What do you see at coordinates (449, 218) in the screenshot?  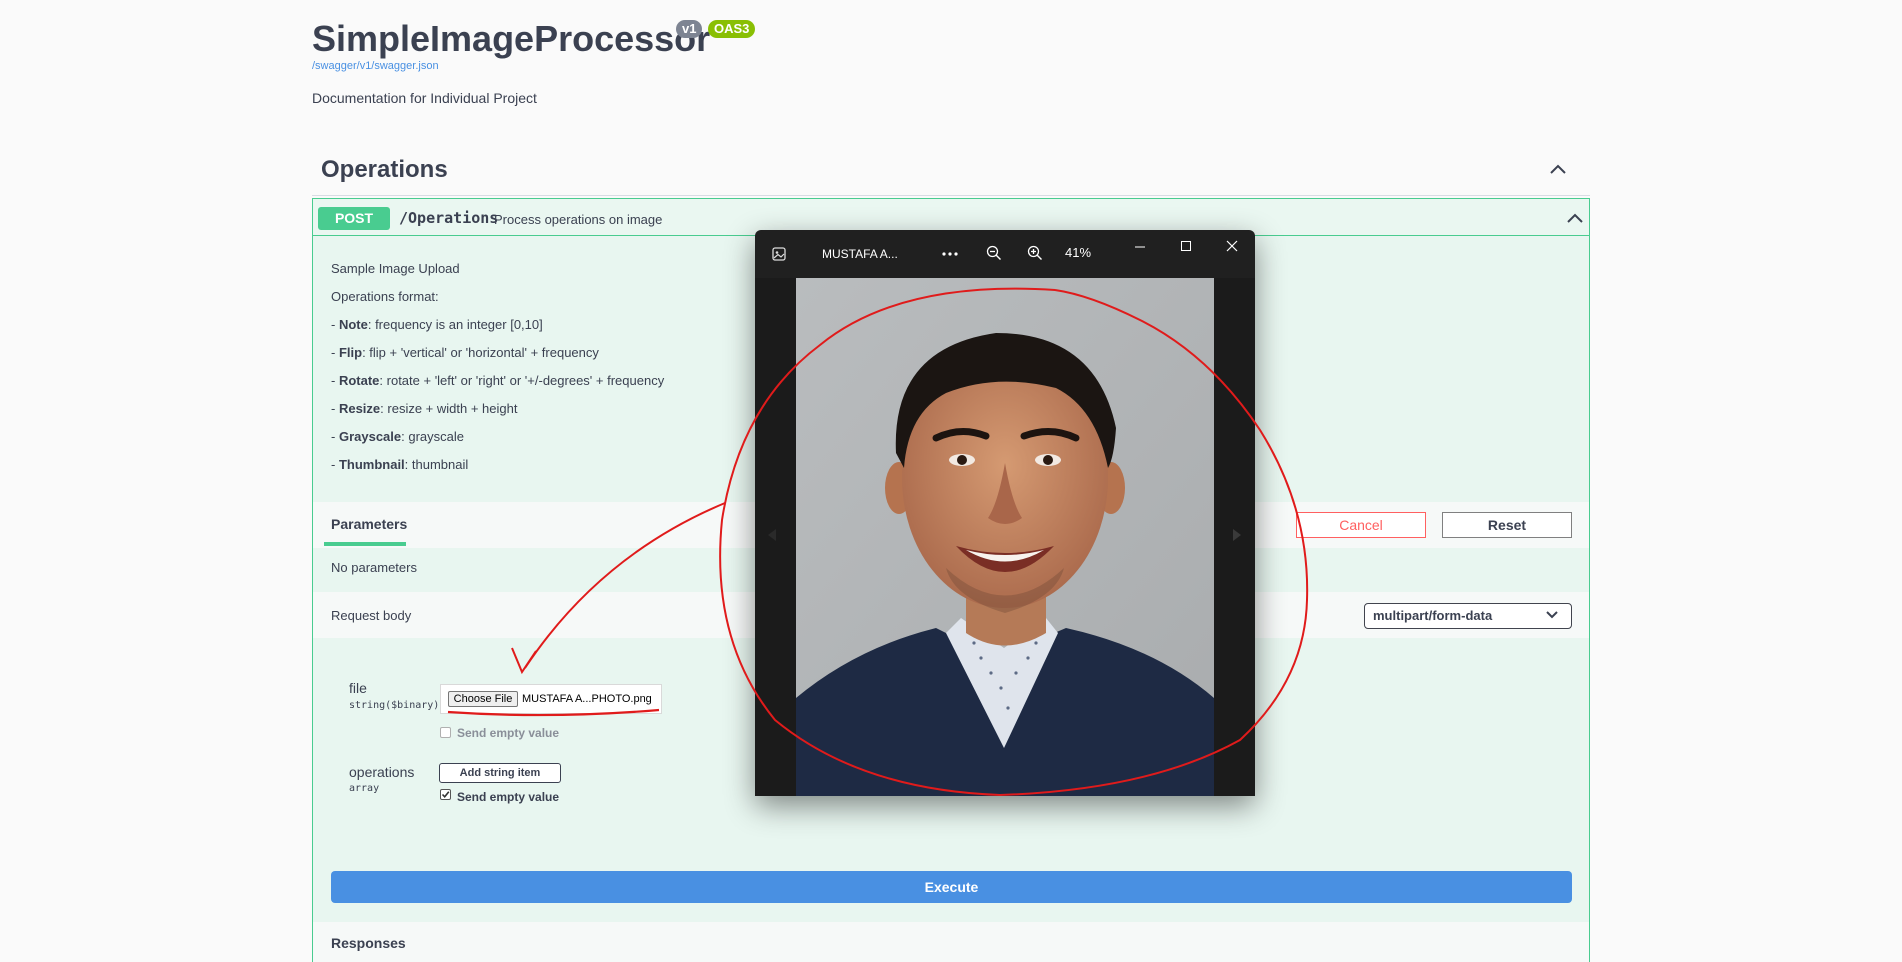 I see `operation-path: /Operations` at bounding box center [449, 218].